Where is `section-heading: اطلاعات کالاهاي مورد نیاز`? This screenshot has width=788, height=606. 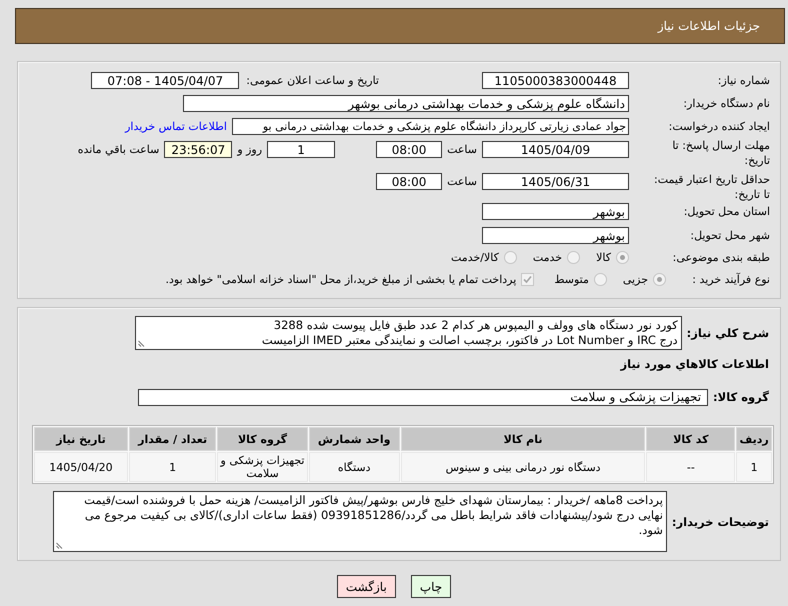 section-heading: اطلاعات کالاهاي مورد نیاز is located at coordinates (695, 363).